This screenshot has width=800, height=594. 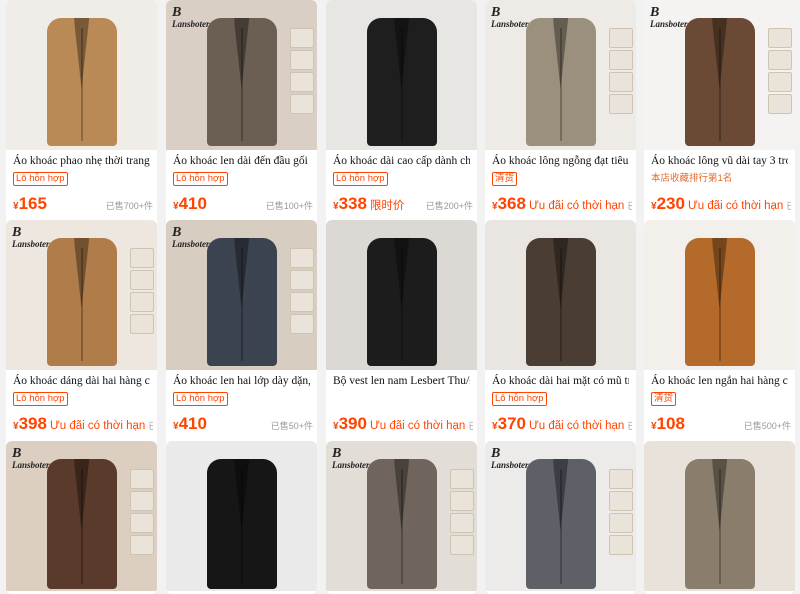 I want to click on product-title: Bộ vest len nam Lesbert Thu/Đông,, so click(x=401, y=381).